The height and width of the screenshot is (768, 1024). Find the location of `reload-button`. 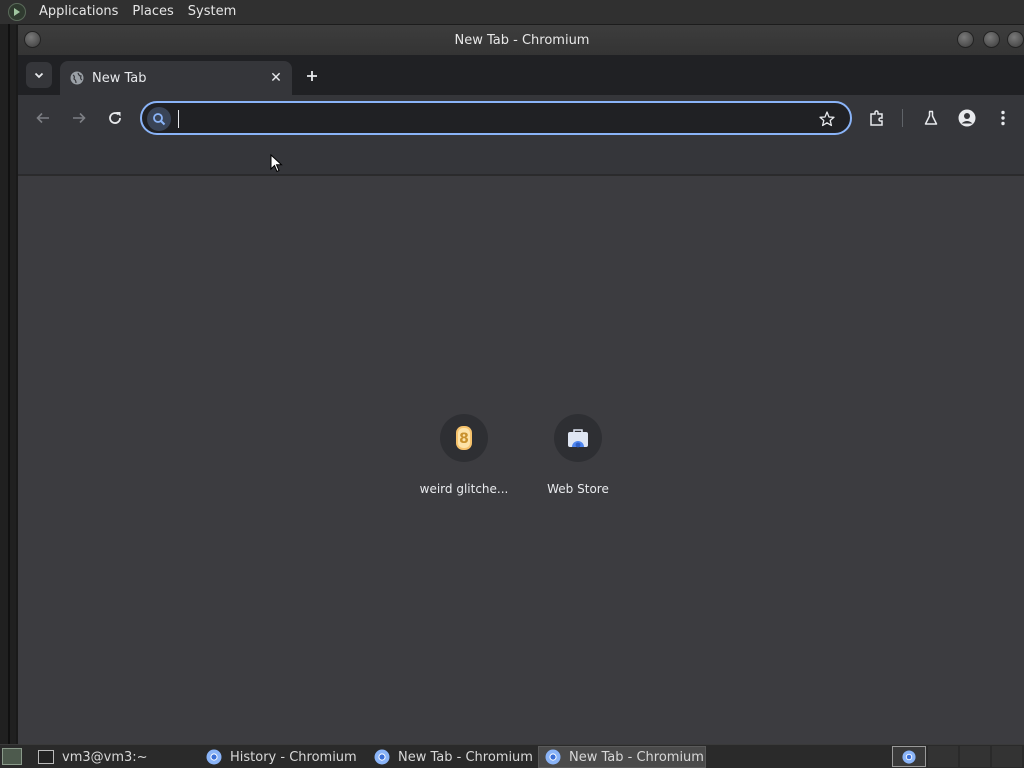

reload-button is located at coordinates (115, 118).